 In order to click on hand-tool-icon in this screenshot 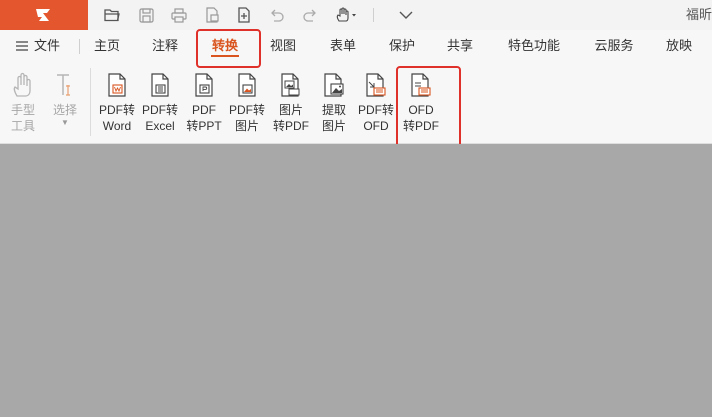, I will do `click(347, 15)`.